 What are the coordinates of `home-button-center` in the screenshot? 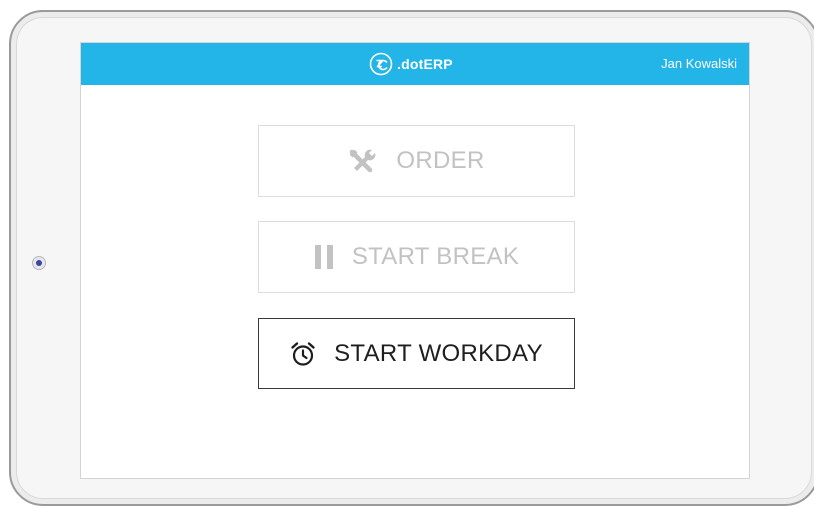 It's located at (39, 263).